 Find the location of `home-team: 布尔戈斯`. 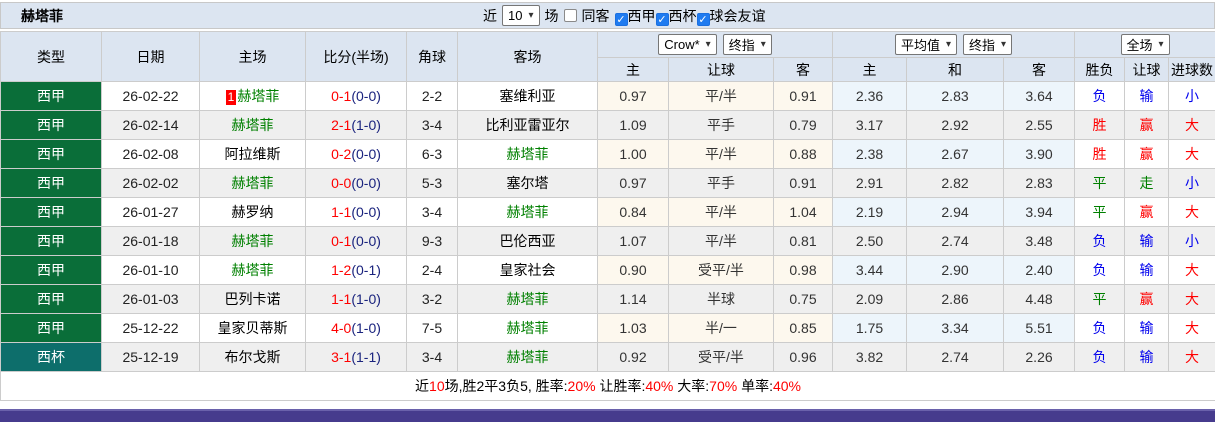

home-team: 布尔戈斯 is located at coordinates (252, 357).